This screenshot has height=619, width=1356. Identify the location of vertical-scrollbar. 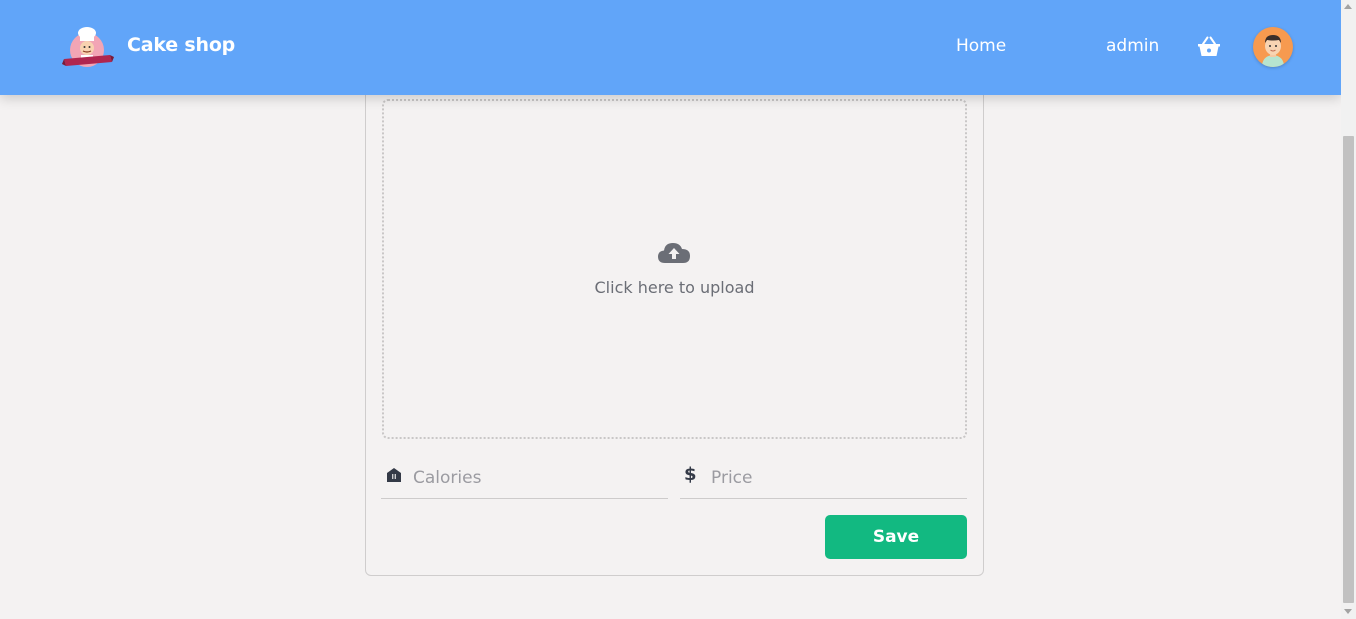
(1348, 309).